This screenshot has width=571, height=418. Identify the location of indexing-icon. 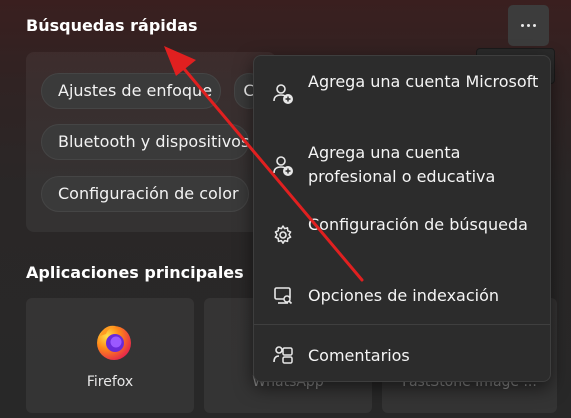
(283, 296).